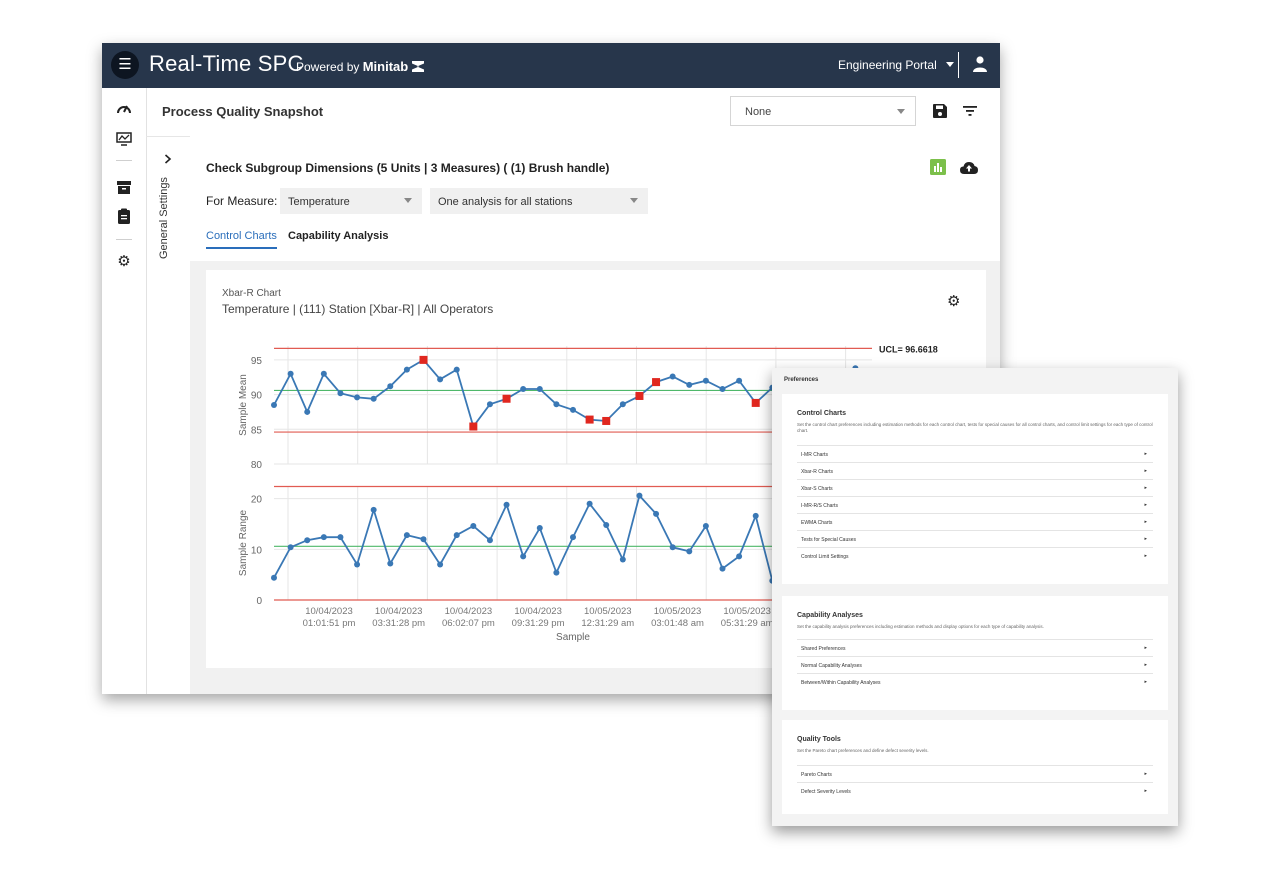 Image resolution: width=1280 pixels, height=869 pixels. What do you see at coordinates (351, 201) in the screenshot?
I see `measure-select: Temperature` at bounding box center [351, 201].